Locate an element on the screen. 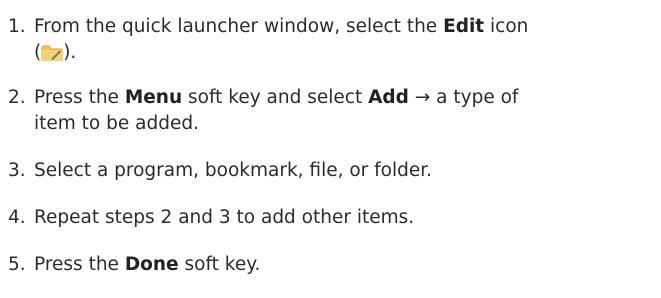 The width and height of the screenshot is (661, 298). step-number: 2. is located at coordinates (17, 97).